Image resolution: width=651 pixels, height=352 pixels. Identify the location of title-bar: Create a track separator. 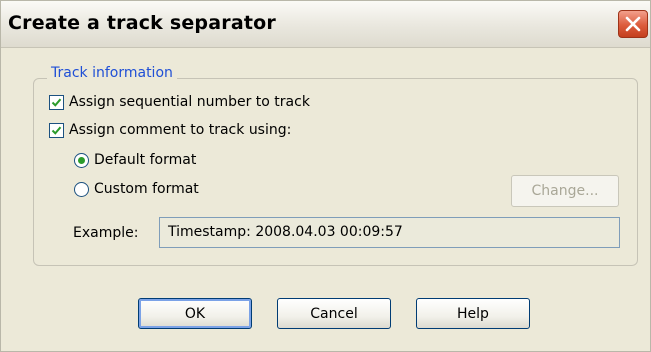
(325, 24).